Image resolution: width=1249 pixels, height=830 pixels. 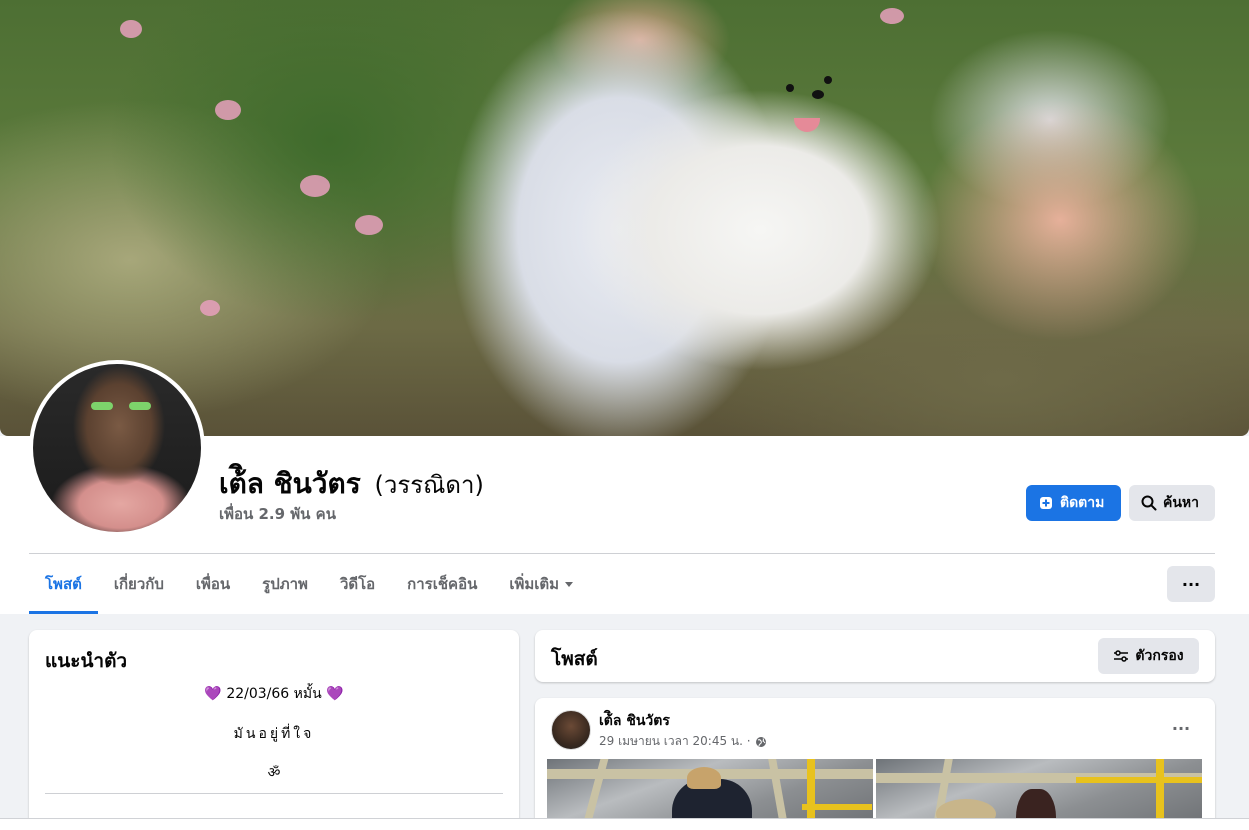 I want to click on tab-photos-label: รูปภาพ, so click(x=285, y=584).